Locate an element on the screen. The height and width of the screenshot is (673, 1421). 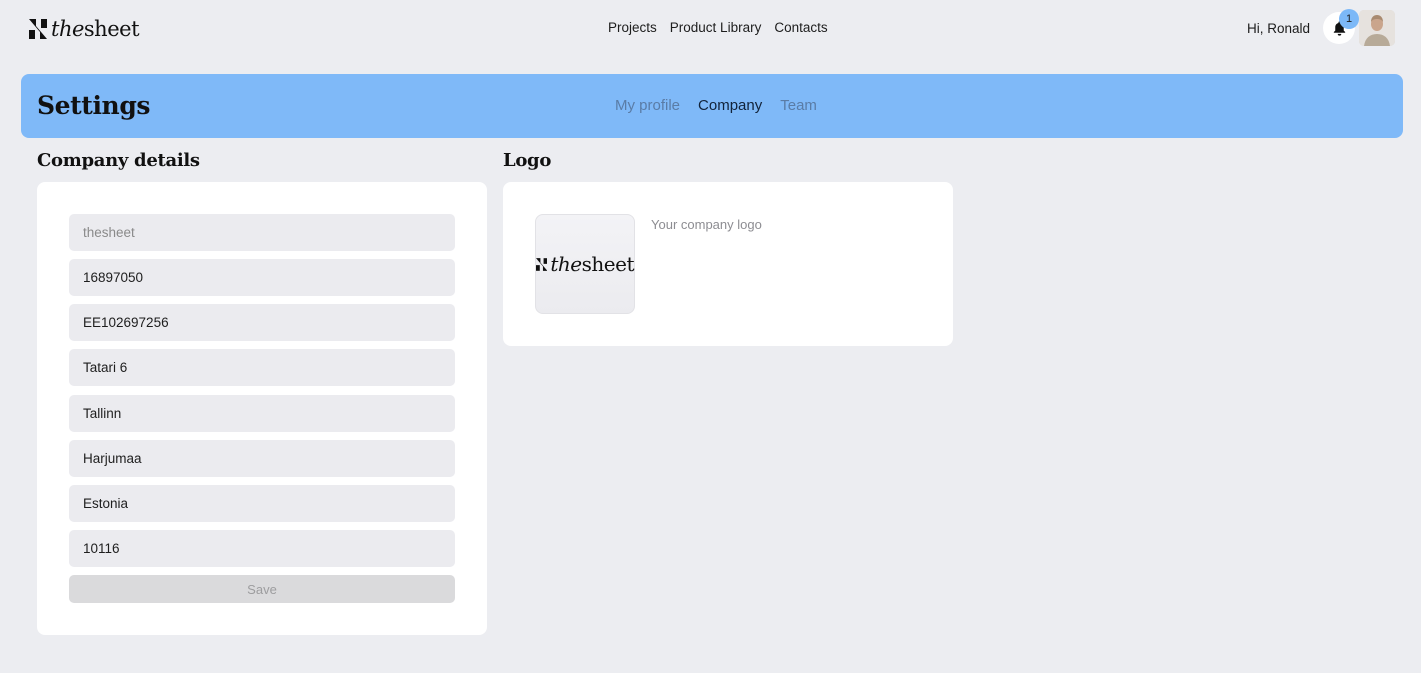
nav-product-library: Product Library is located at coordinates (716, 28).